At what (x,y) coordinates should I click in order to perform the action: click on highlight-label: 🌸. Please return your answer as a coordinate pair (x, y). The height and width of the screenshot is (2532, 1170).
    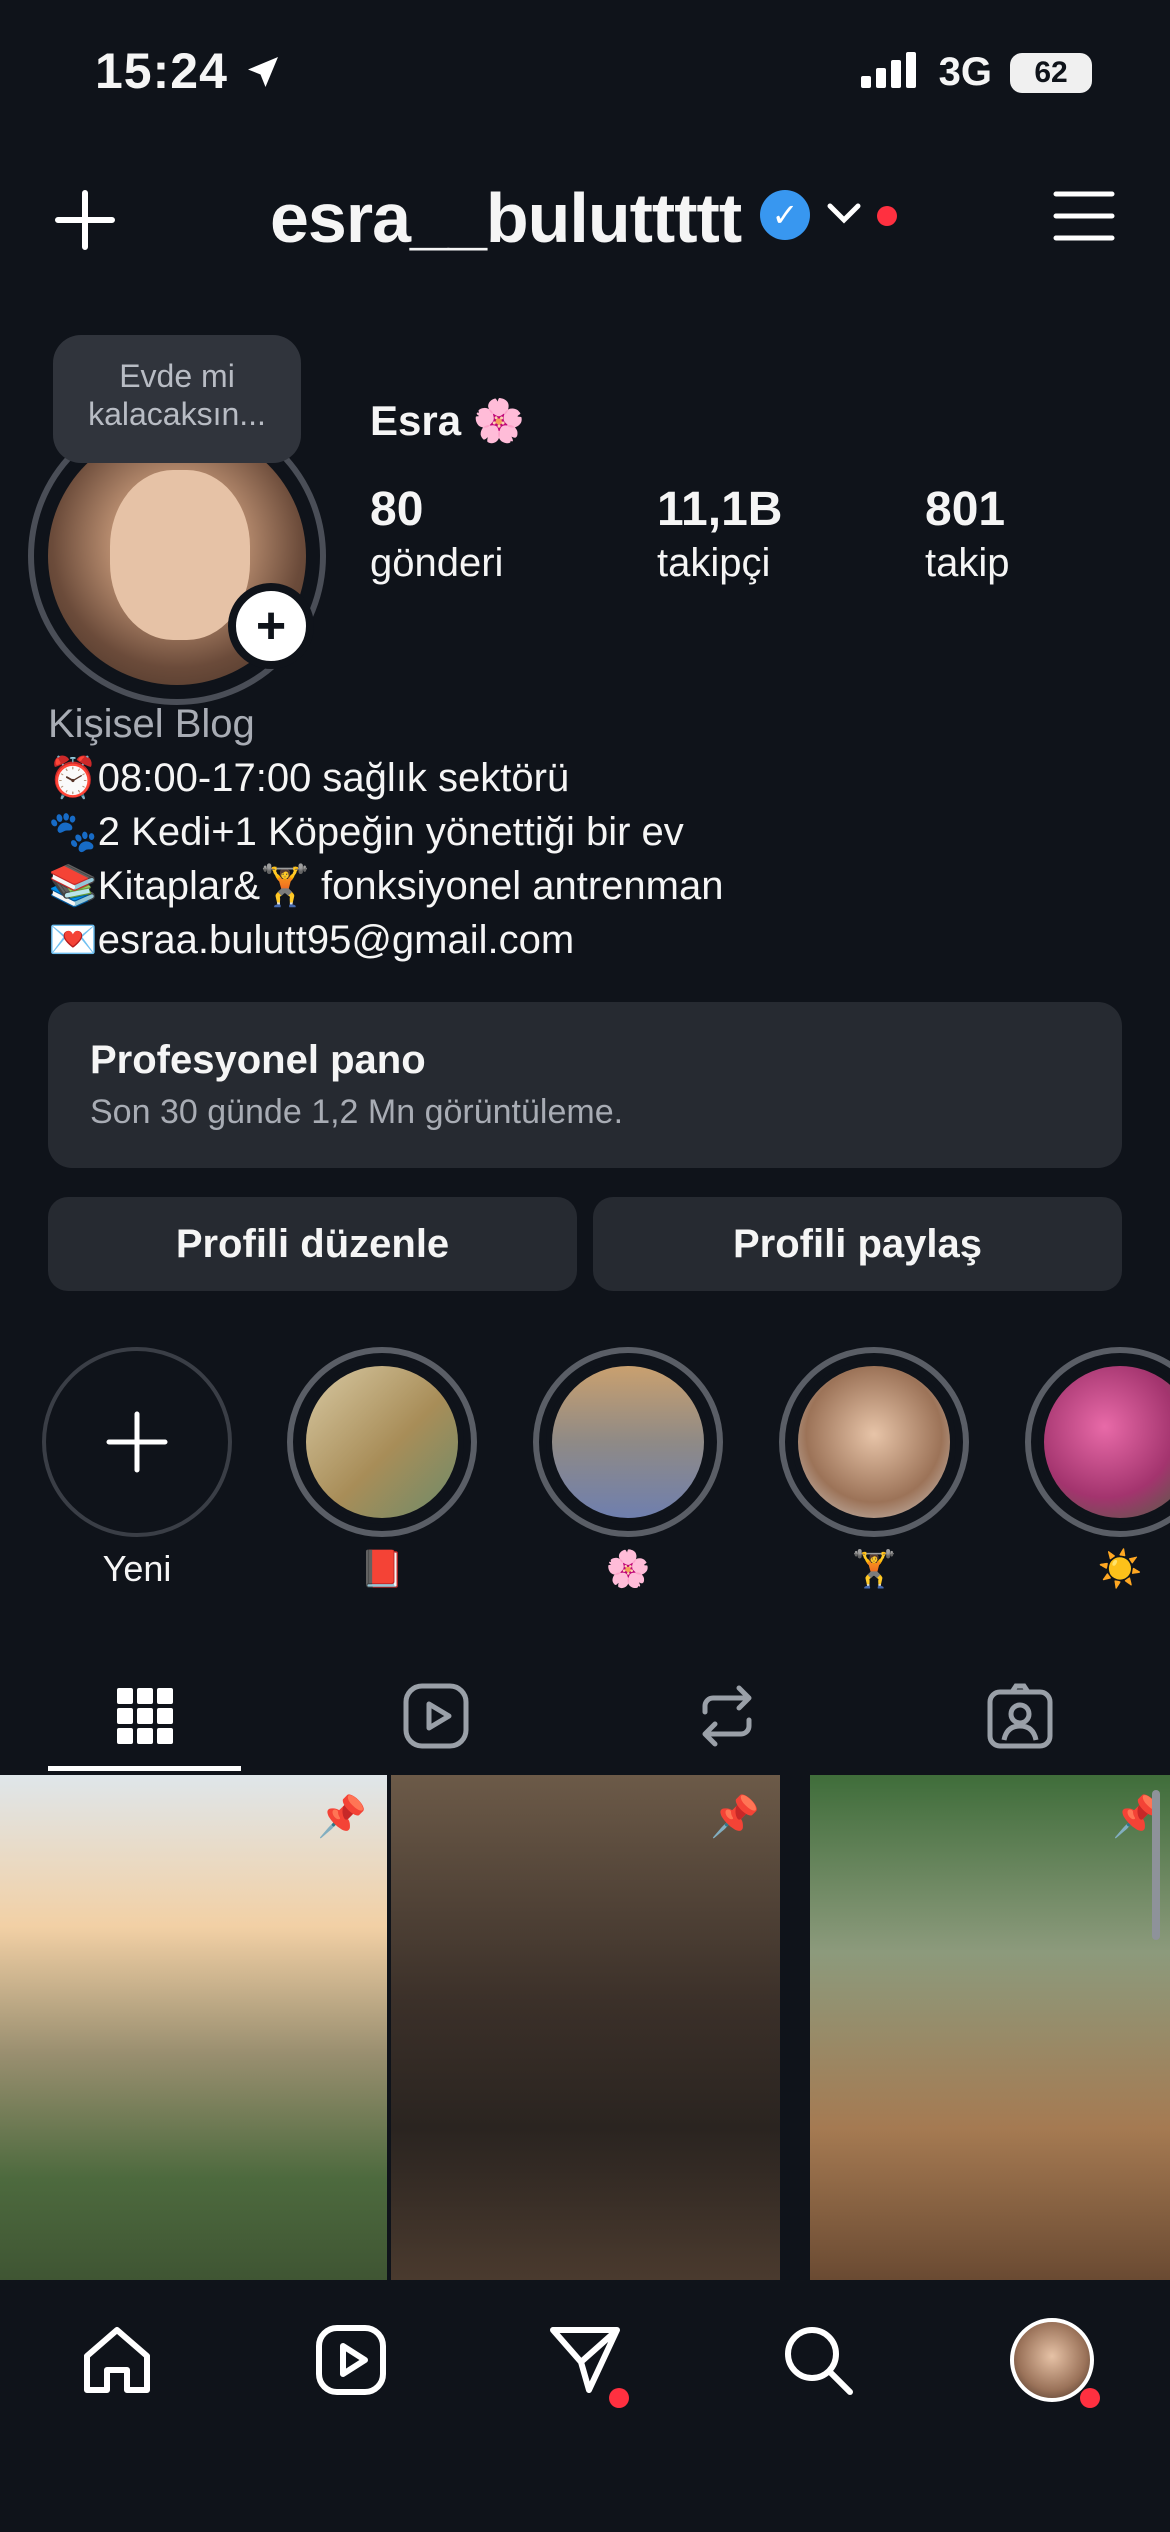
    Looking at the image, I should click on (628, 1568).